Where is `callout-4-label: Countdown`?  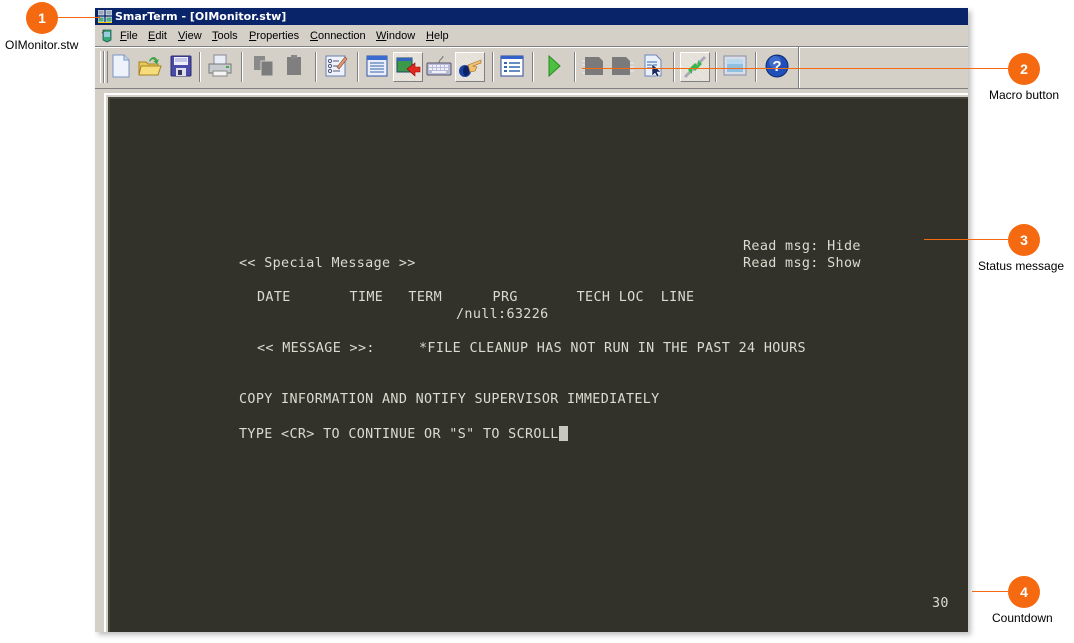
callout-4-label: Countdown is located at coordinates (1022, 618).